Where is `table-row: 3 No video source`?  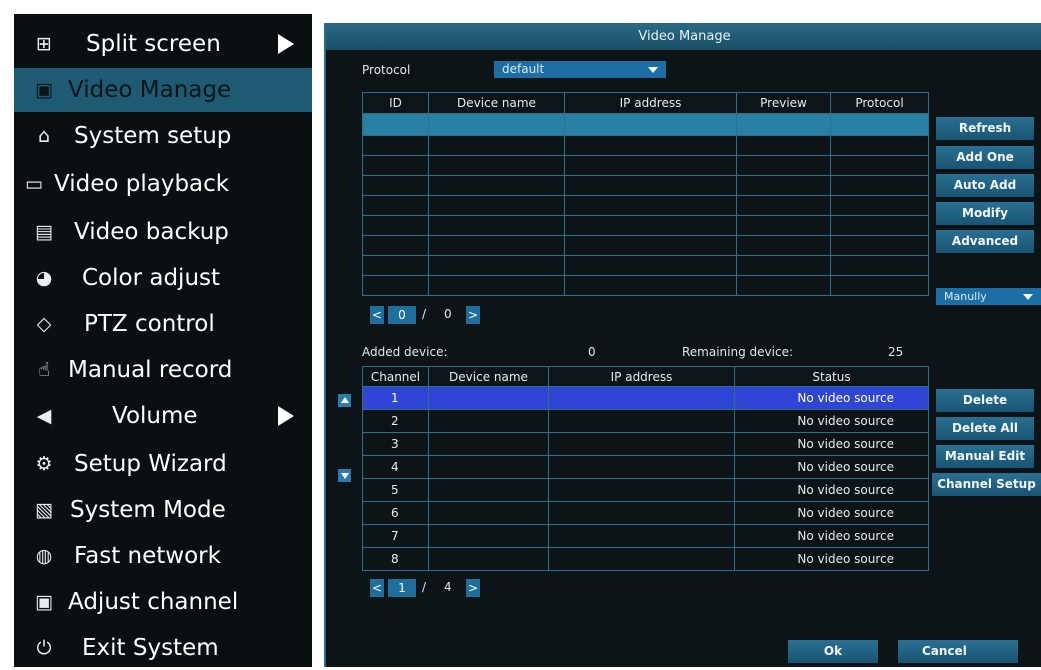
table-row: 3 No video source is located at coordinates (645, 444).